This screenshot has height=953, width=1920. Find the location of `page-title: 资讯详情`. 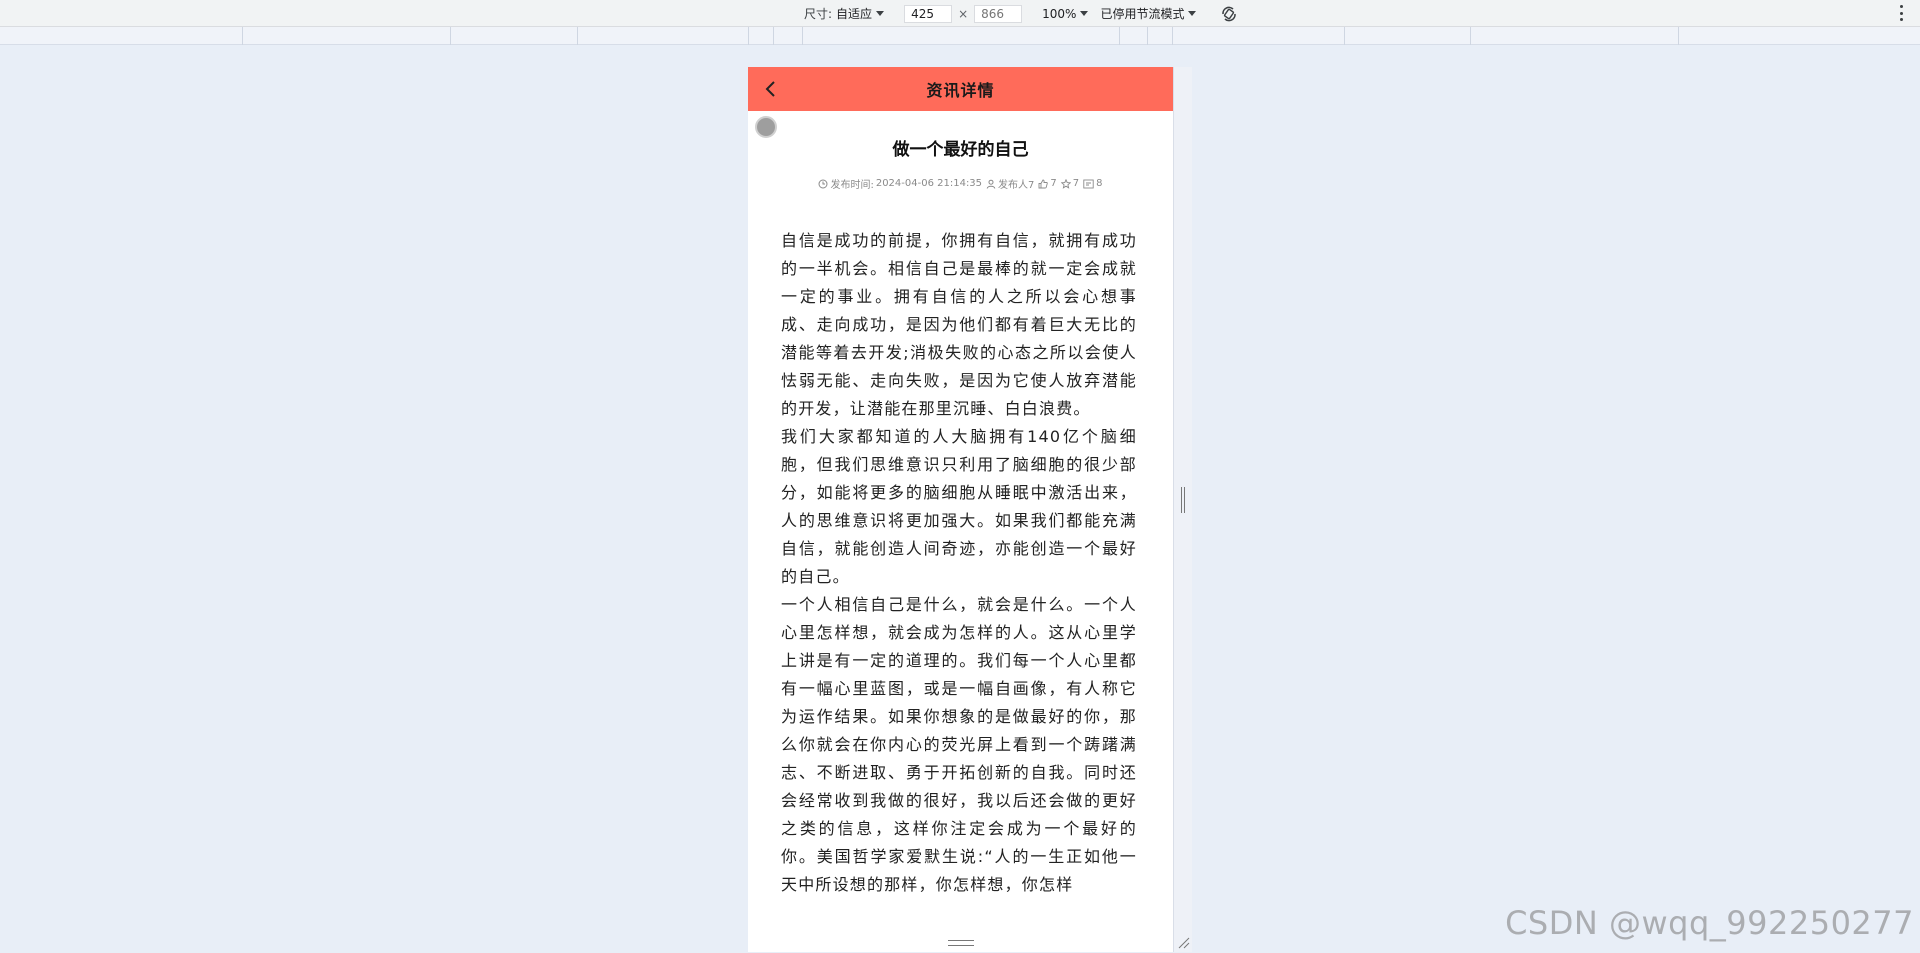

page-title: 资讯详情 is located at coordinates (960, 89).